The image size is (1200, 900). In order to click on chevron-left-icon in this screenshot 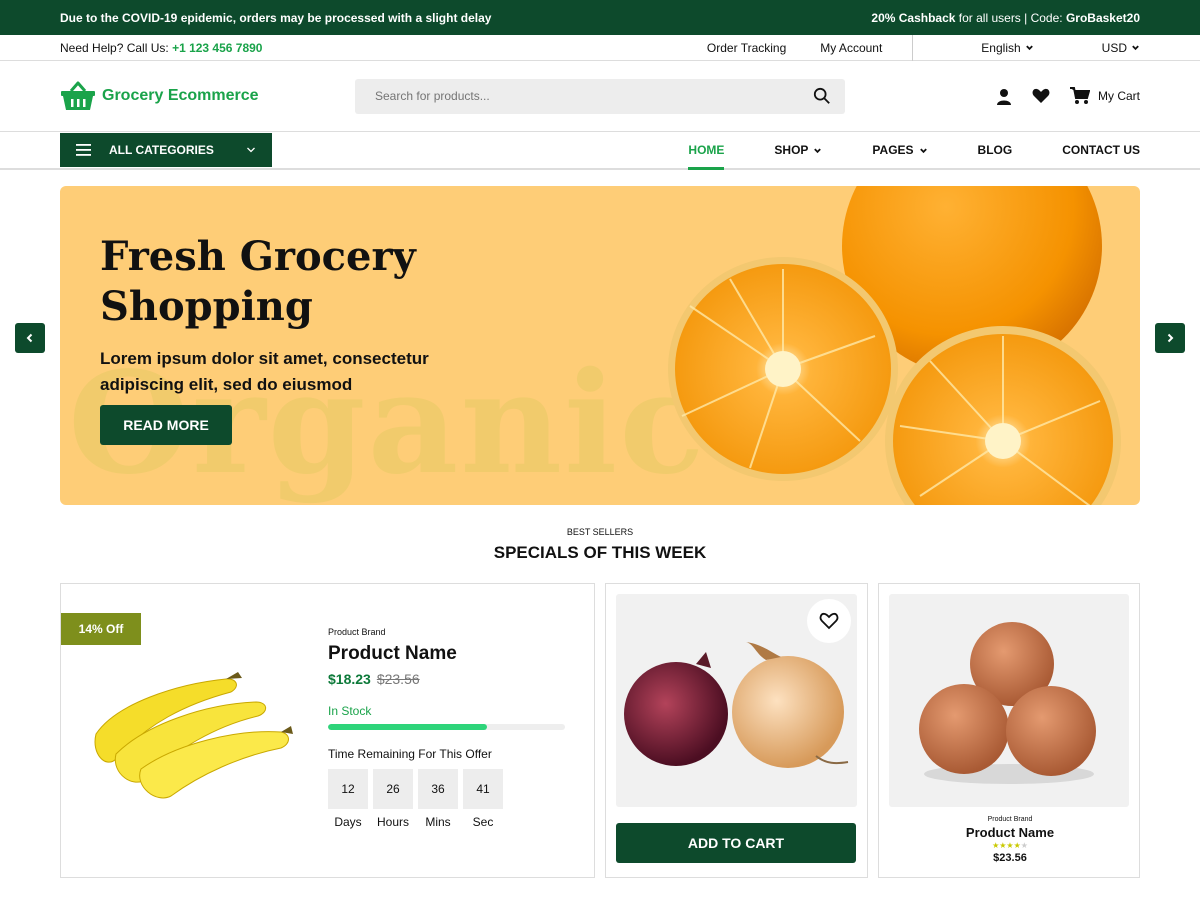, I will do `click(29, 338)`.